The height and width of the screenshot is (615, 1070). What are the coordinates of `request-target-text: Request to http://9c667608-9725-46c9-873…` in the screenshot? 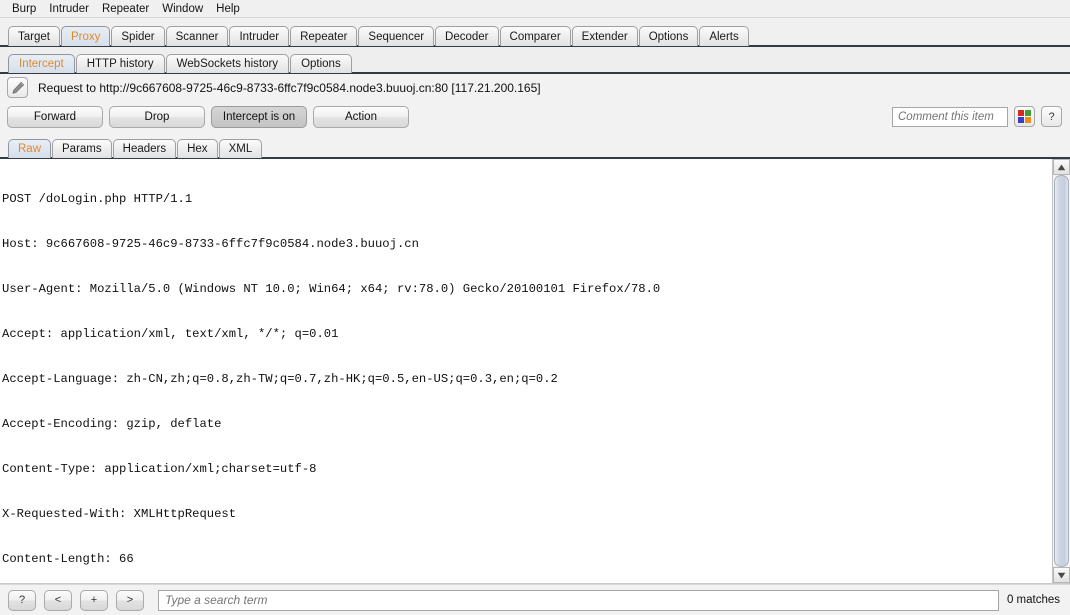 It's located at (289, 87).